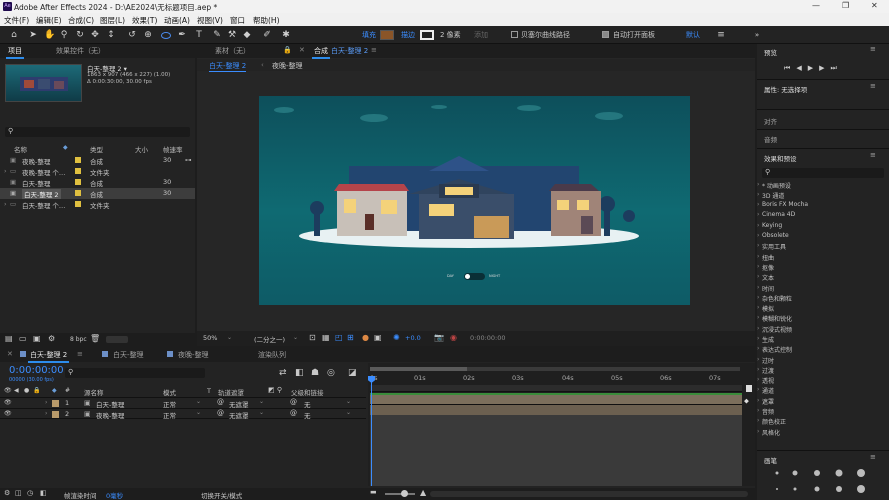  I want to click on menu-window: 窗口, so click(237, 20).